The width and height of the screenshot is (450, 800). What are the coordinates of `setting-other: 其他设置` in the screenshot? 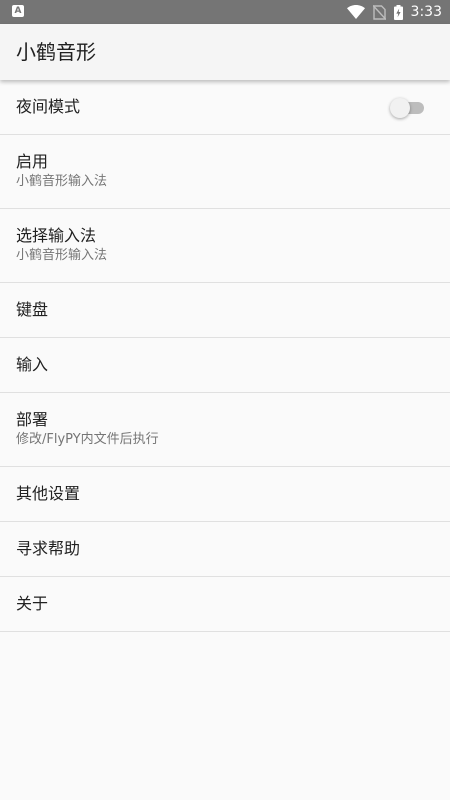 It's located at (225, 494).